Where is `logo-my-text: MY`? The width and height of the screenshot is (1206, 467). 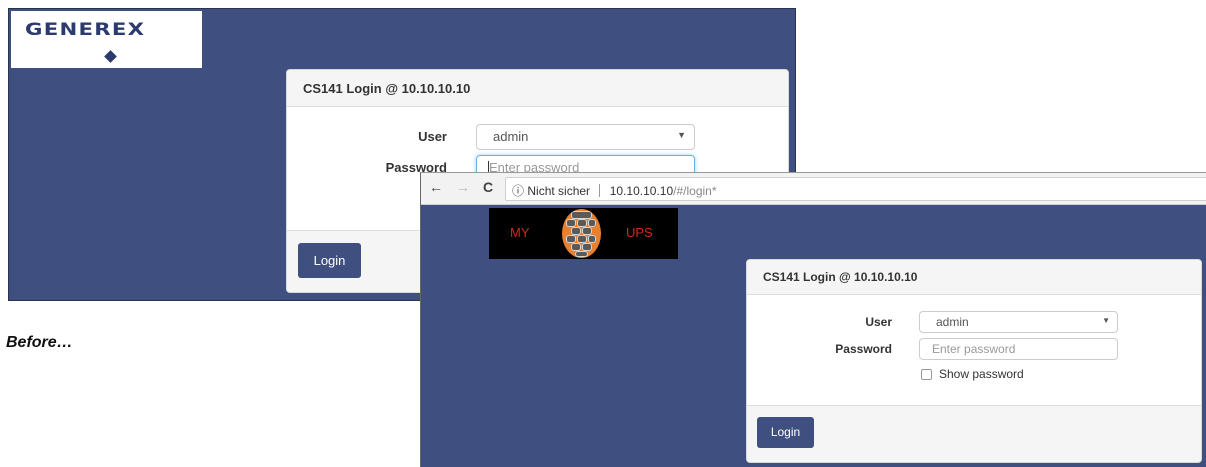
logo-my-text: MY is located at coordinates (520, 232).